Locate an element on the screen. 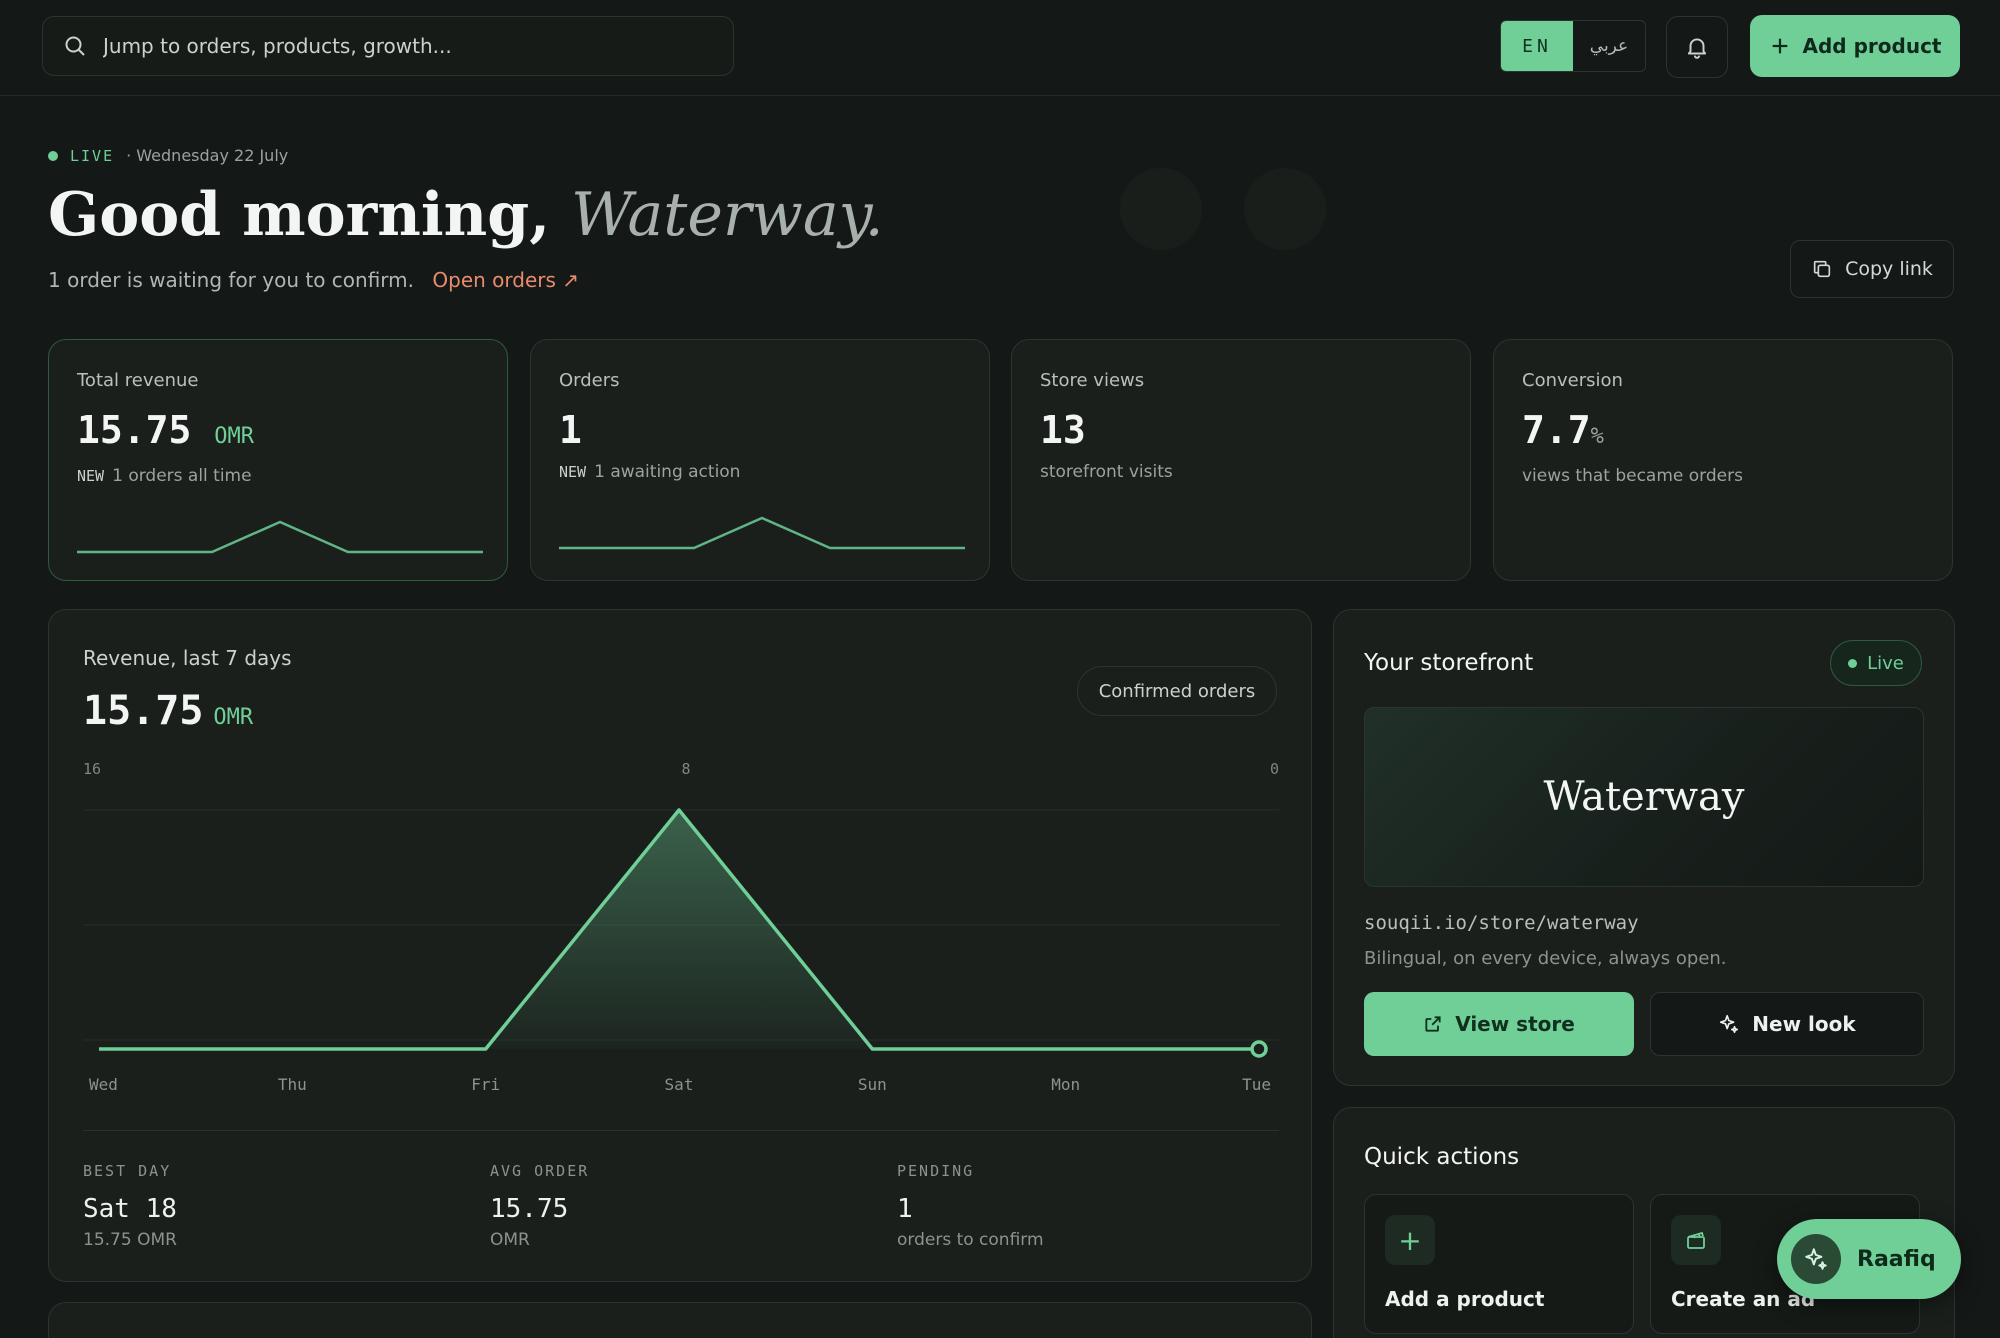 The width and height of the screenshot is (2000, 1338). quick-actions-title: Quick actions is located at coordinates (1442, 1157).